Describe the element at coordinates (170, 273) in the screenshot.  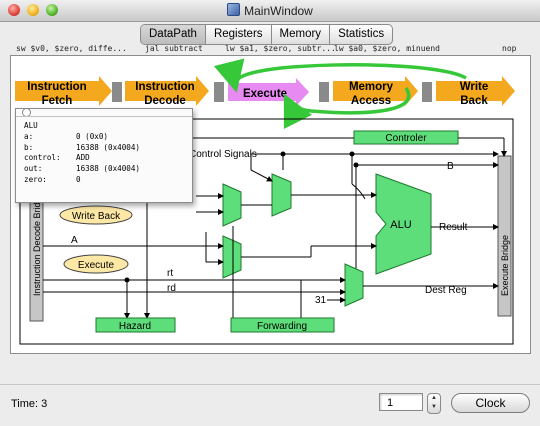
I see `wire-rt-label: rt` at that location.